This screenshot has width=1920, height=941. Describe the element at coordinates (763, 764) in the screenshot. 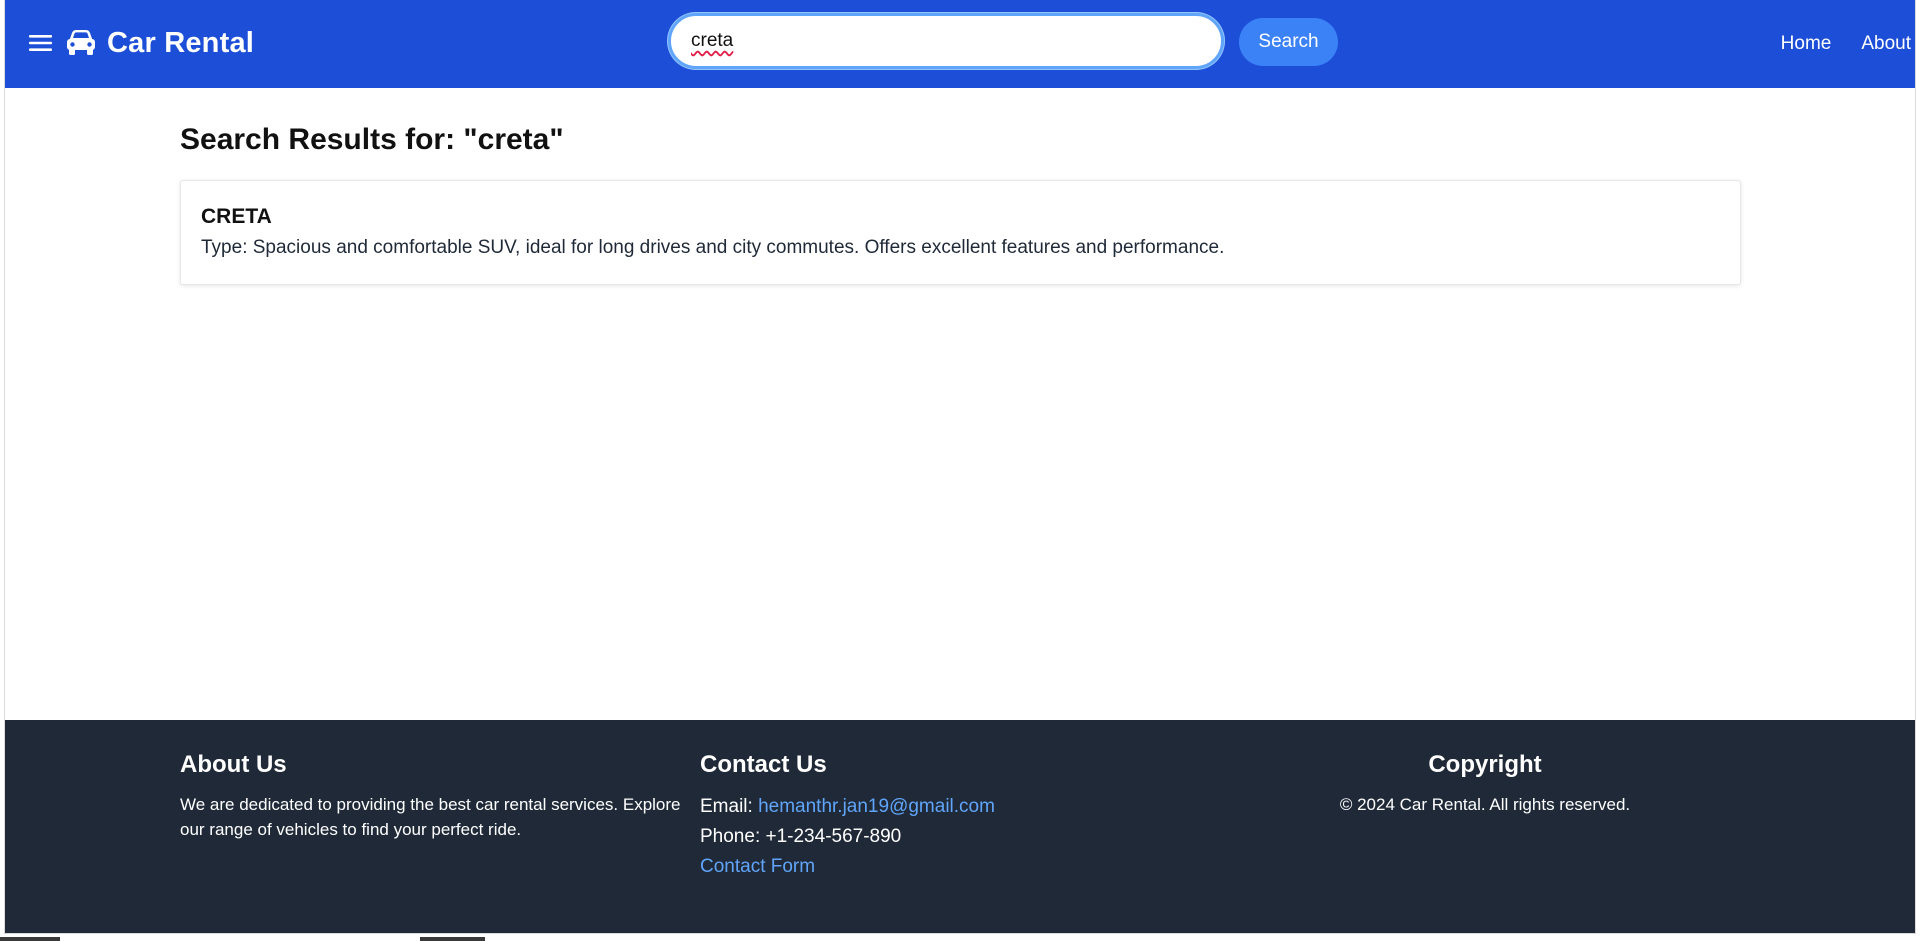

I see `footer-contact-title: Contact Us` at that location.